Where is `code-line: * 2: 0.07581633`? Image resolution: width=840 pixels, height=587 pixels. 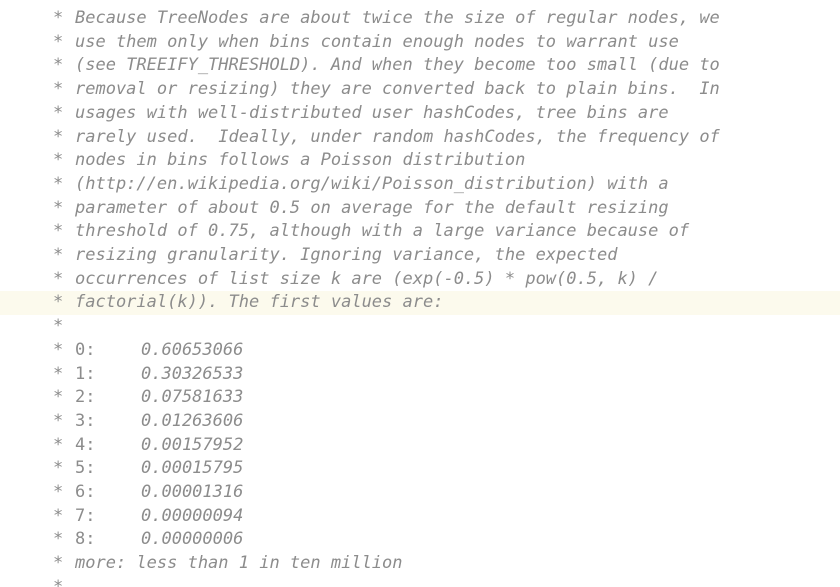
code-line: * 2: 0.07581633 is located at coordinates (420, 398).